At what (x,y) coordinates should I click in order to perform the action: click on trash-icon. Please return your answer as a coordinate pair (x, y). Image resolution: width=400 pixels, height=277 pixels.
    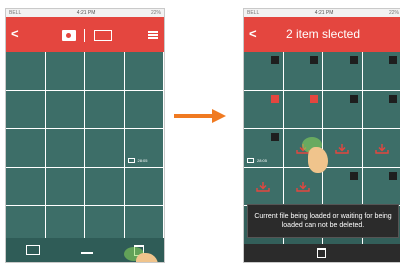
    Looking at the image, I should click on (321, 253).